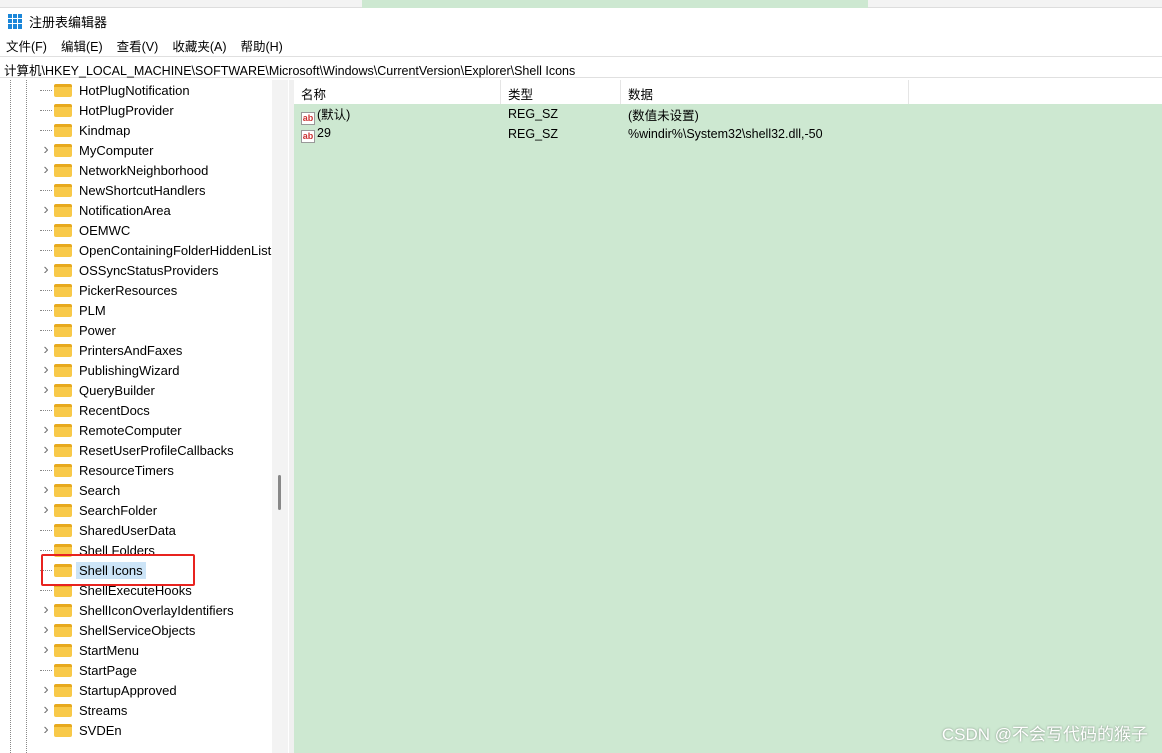 This screenshot has width=1162, height=753. Describe the element at coordinates (175, 250) in the screenshot. I see `tree-item-label: OpenContainingFolderHiddenList` at that location.